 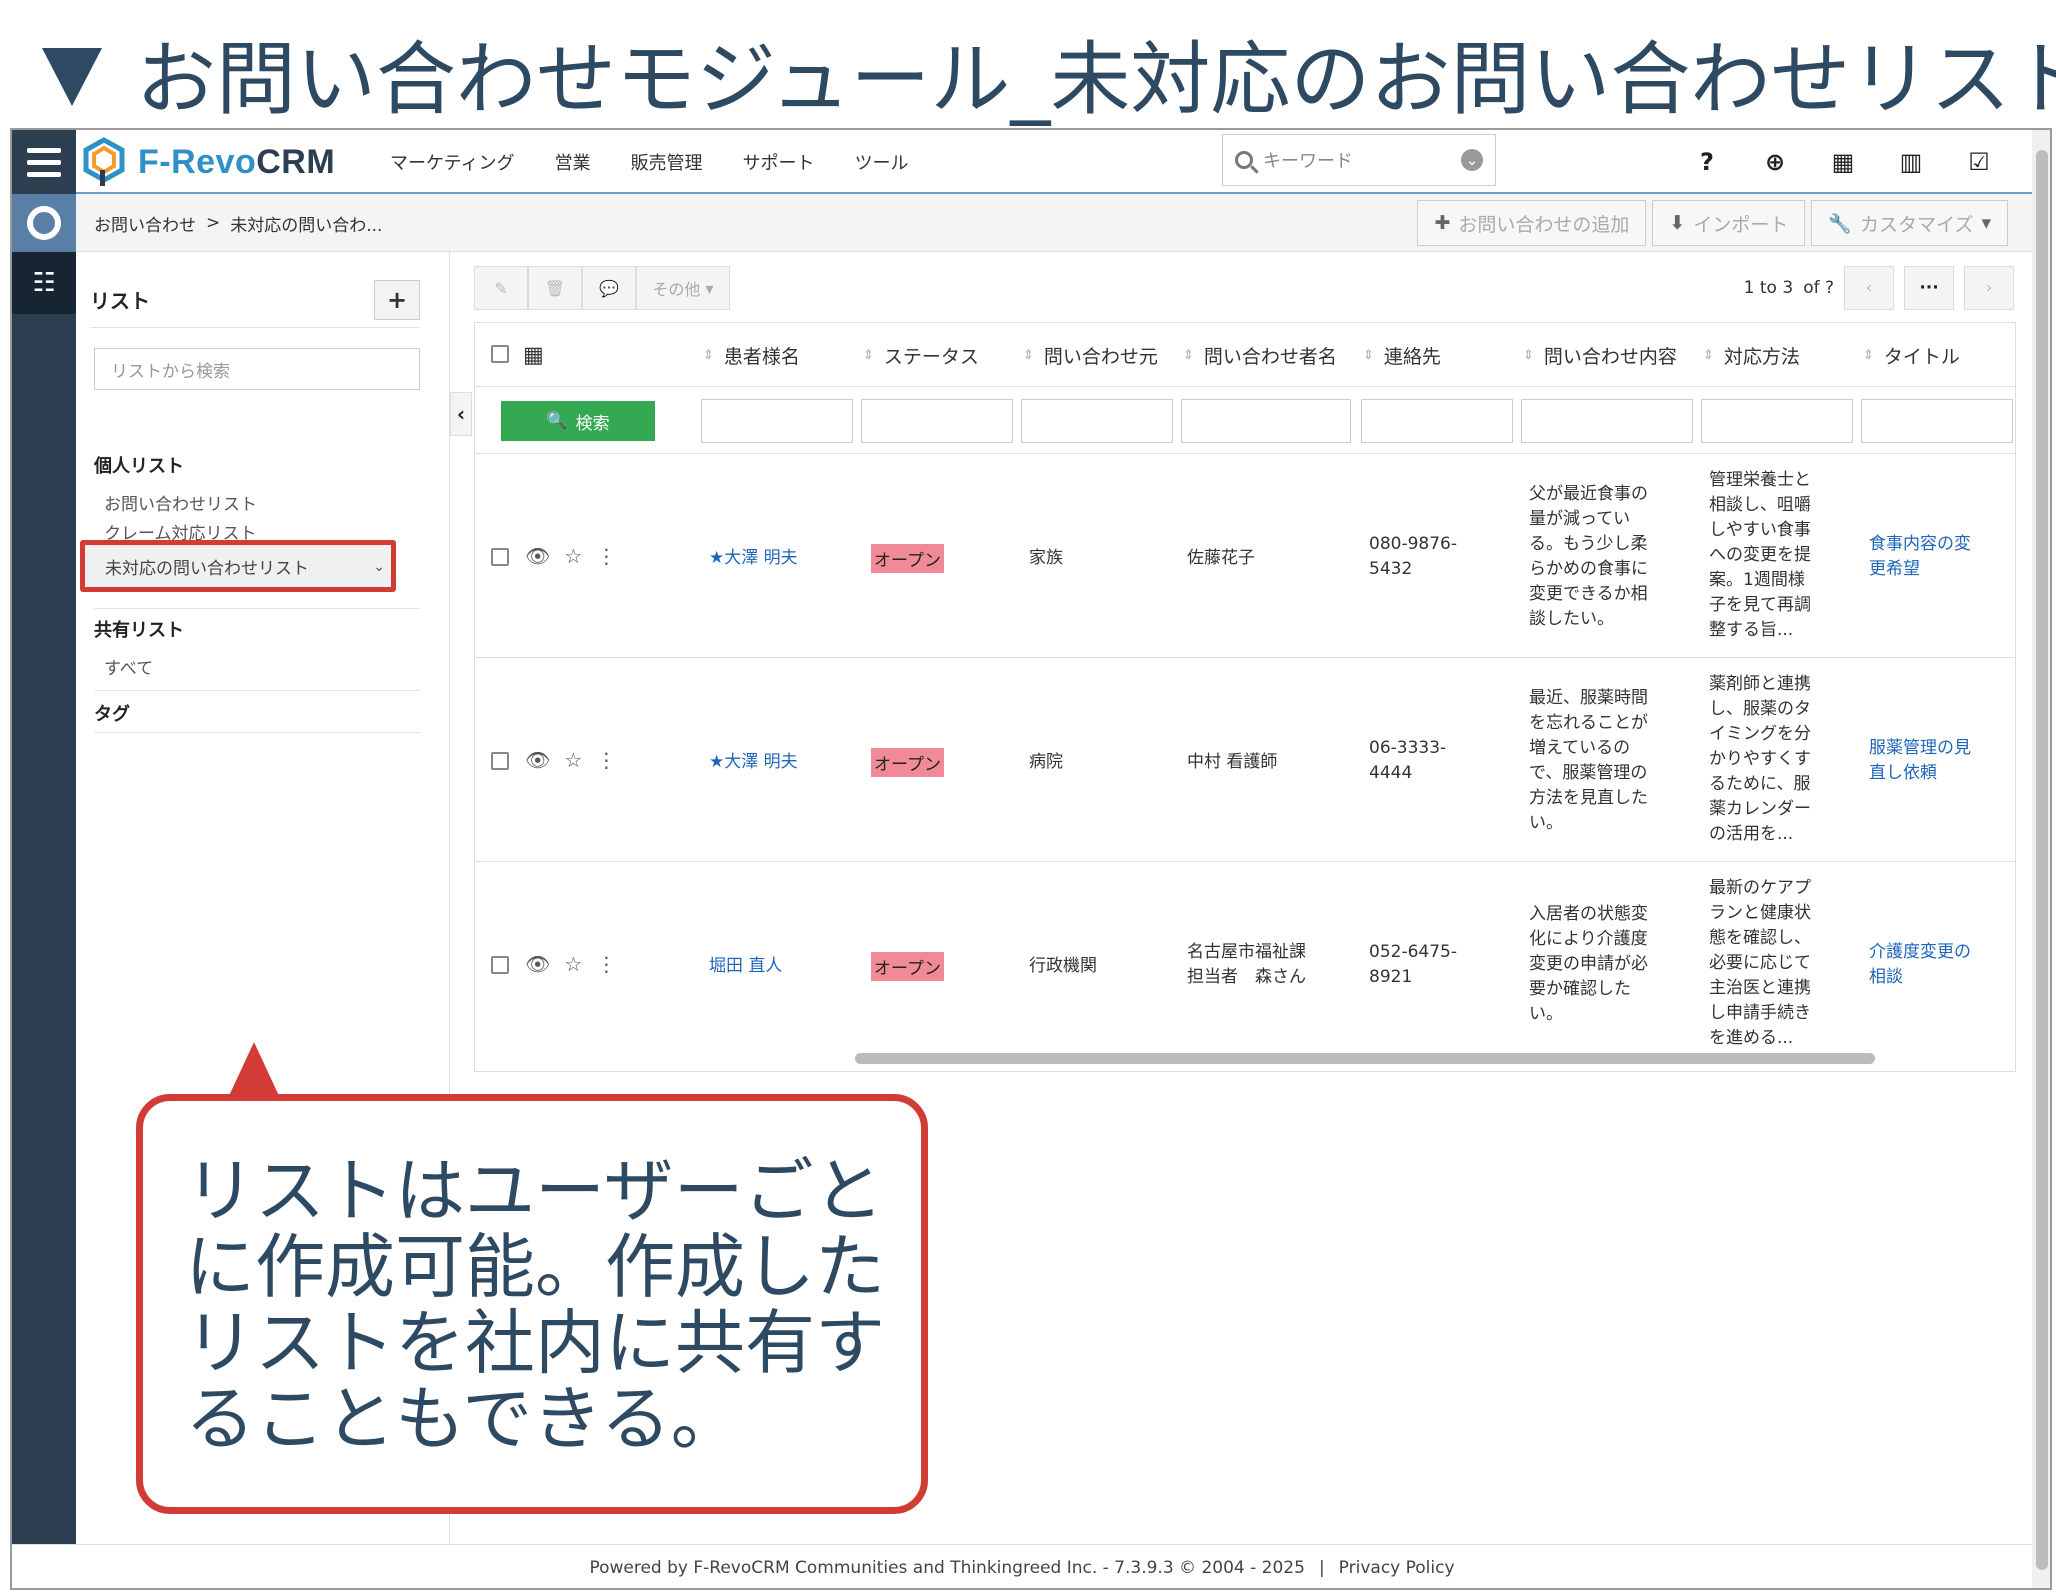 I want to click on column-header: ⇕ ステータス, so click(x=921, y=355).